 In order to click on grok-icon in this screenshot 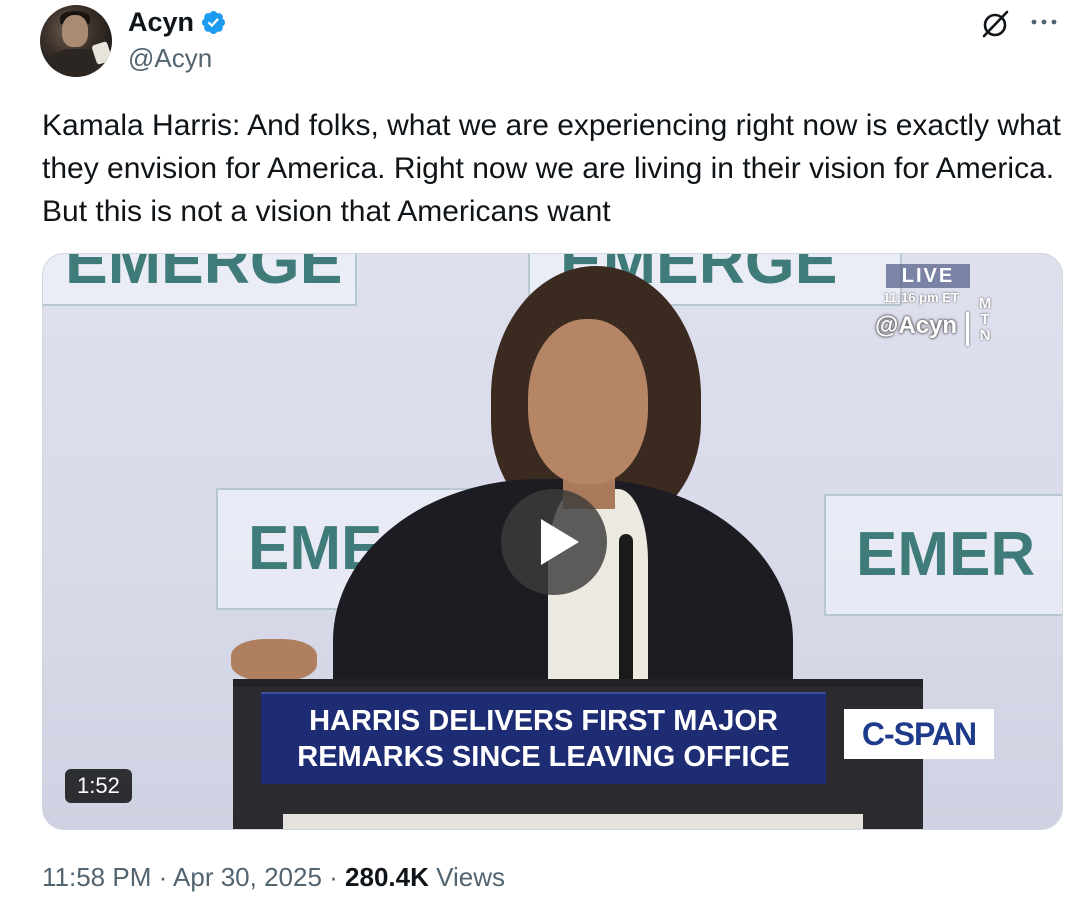, I will do `click(996, 24)`.